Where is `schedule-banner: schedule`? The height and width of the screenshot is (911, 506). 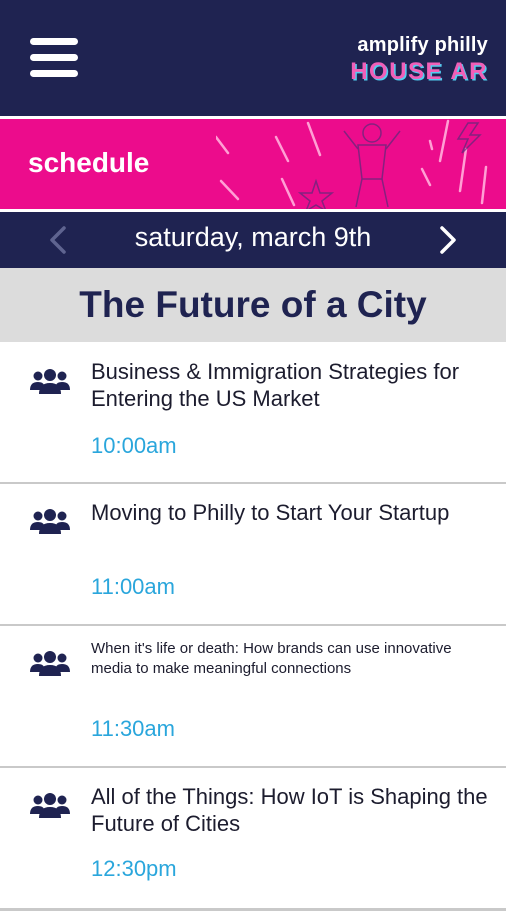
schedule-banner: schedule is located at coordinates (253, 164).